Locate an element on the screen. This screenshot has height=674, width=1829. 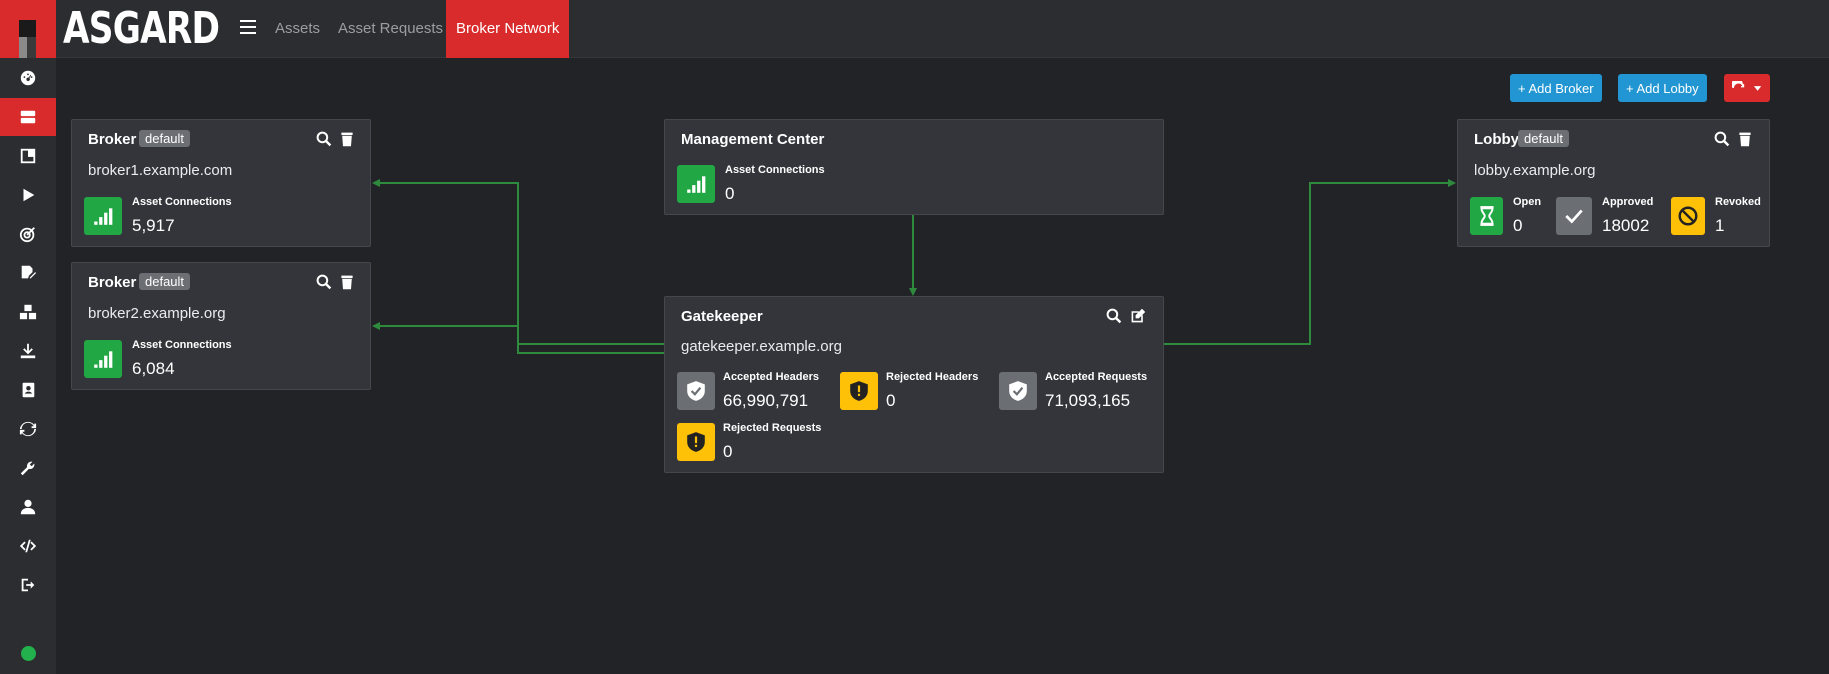
lobby-host: lobby.example.org is located at coordinates (1535, 170).